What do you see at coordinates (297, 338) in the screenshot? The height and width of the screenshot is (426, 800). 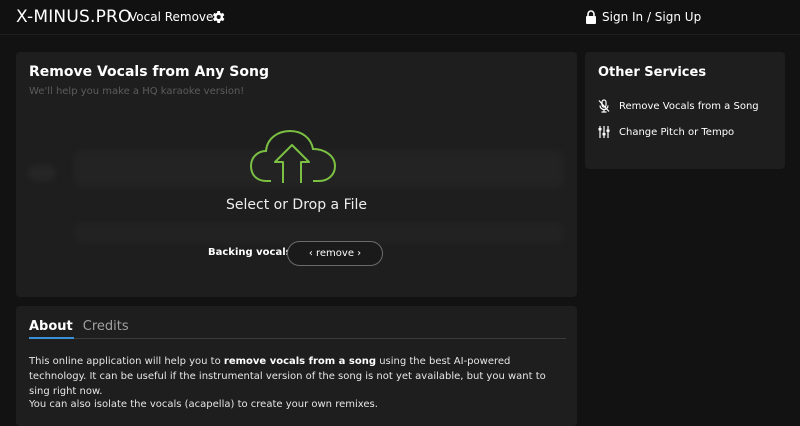 I see `tab-divider` at bounding box center [297, 338].